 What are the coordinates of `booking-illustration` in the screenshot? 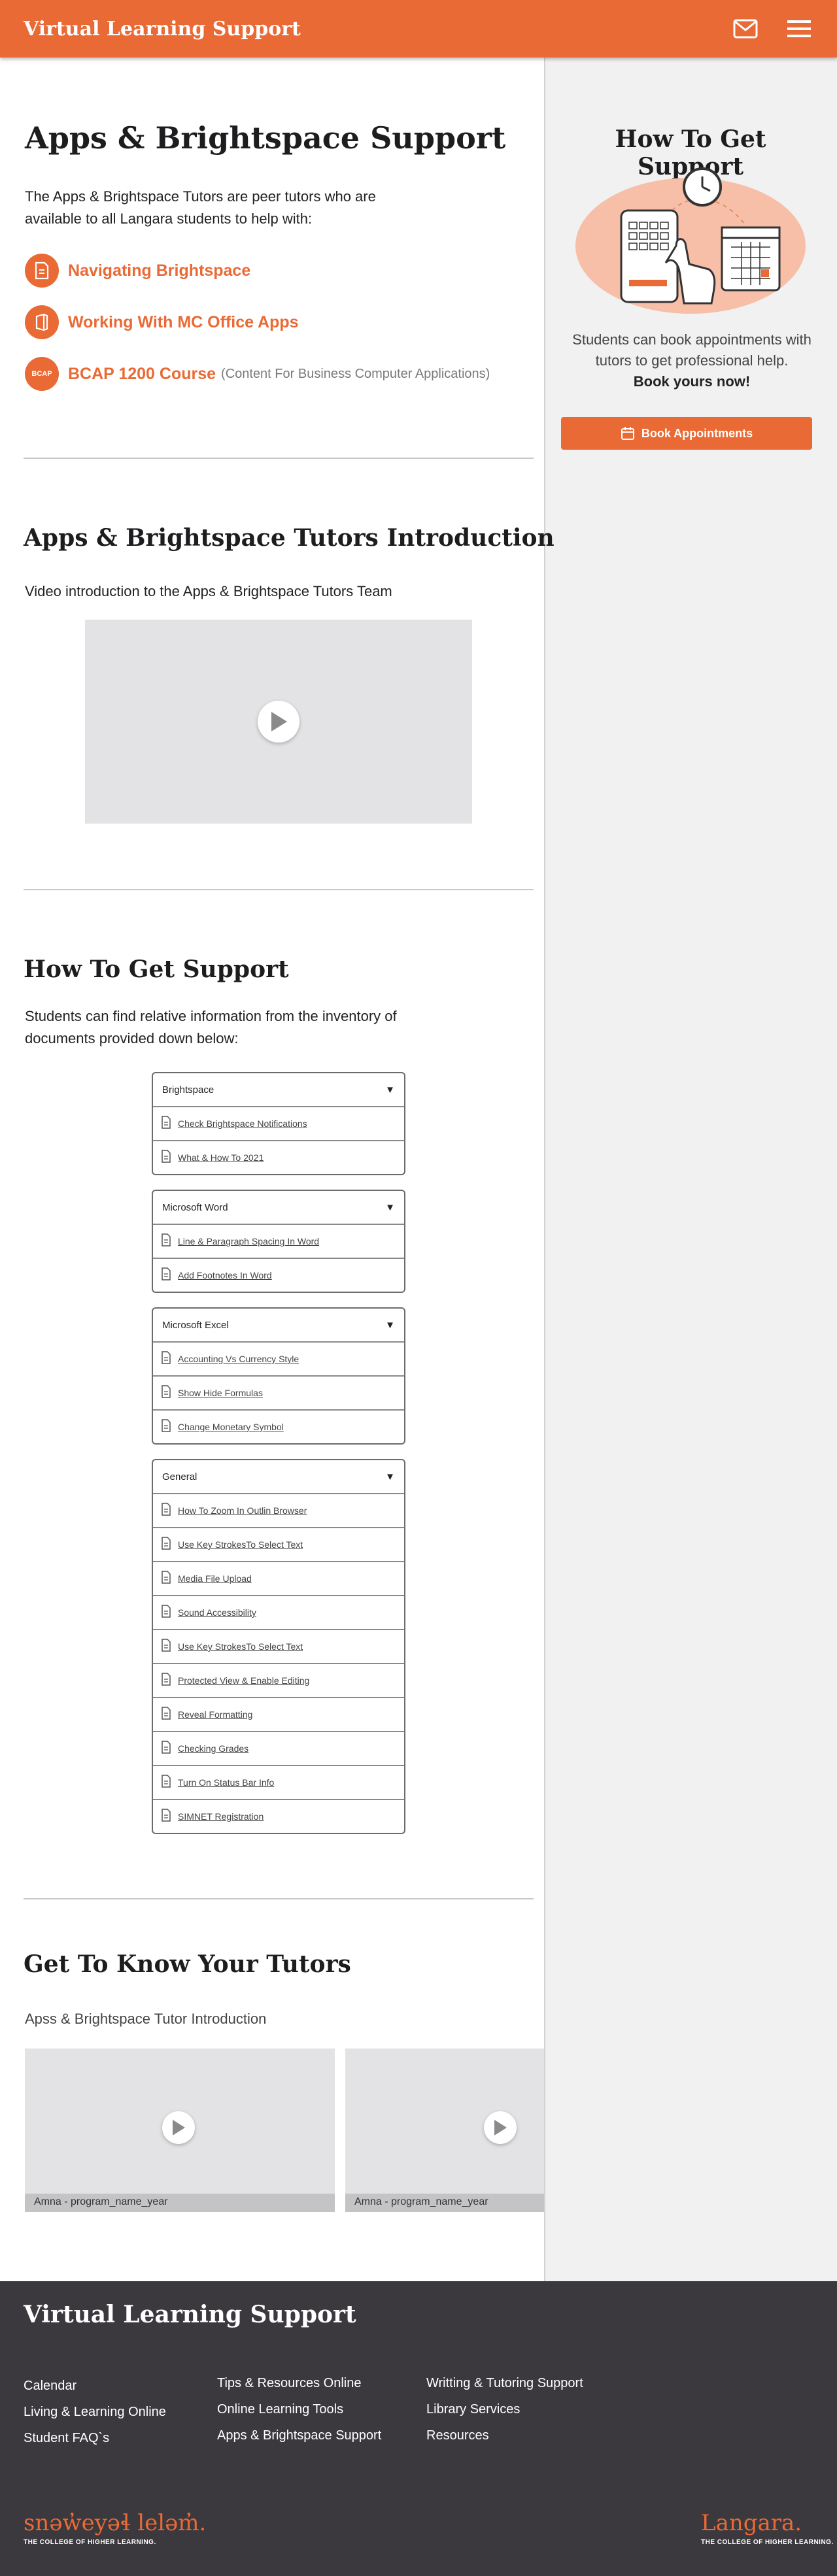 It's located at (690, 243).